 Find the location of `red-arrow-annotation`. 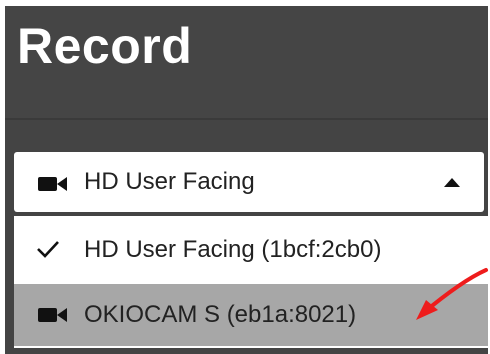

red-arrow-annotation is located at coordinates (452, 294).